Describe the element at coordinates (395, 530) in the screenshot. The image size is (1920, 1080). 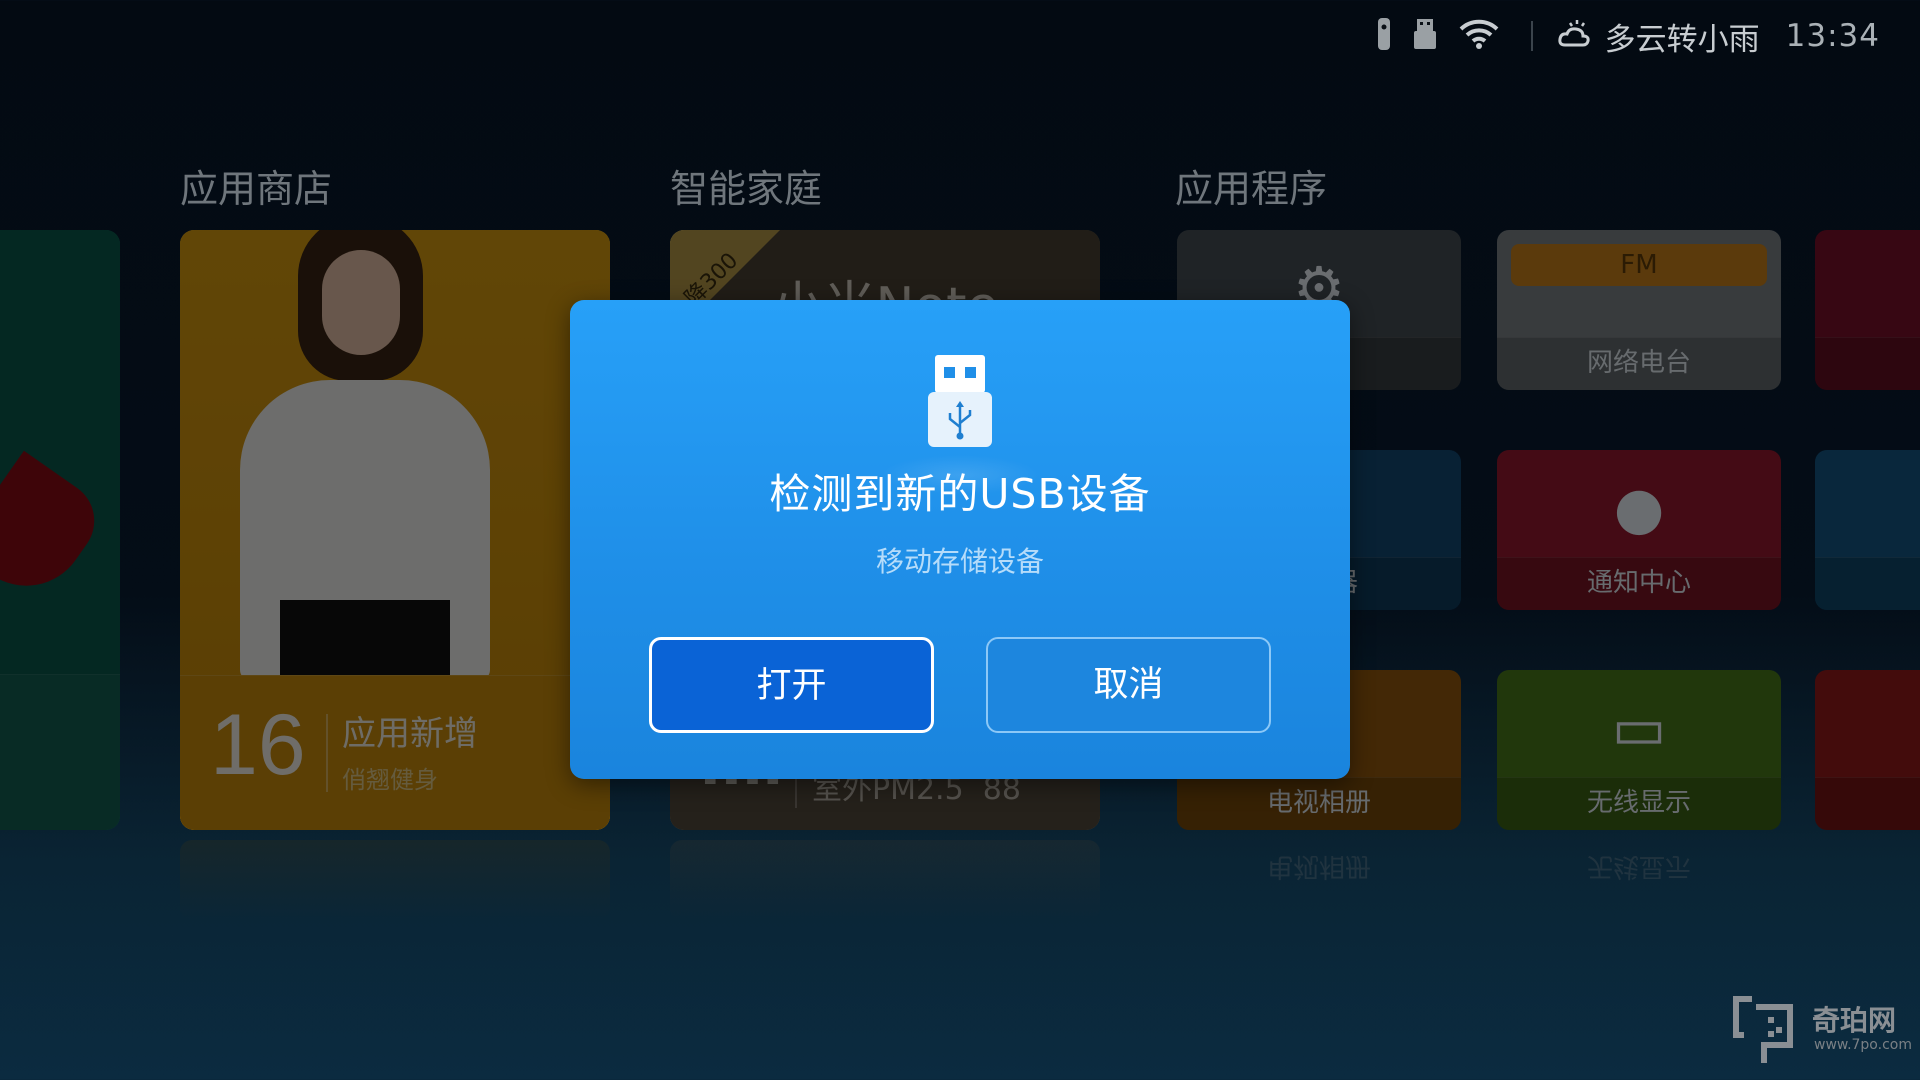
I see `app-store-feature-tile: 16 应用新增 俏翘健身` at that location.